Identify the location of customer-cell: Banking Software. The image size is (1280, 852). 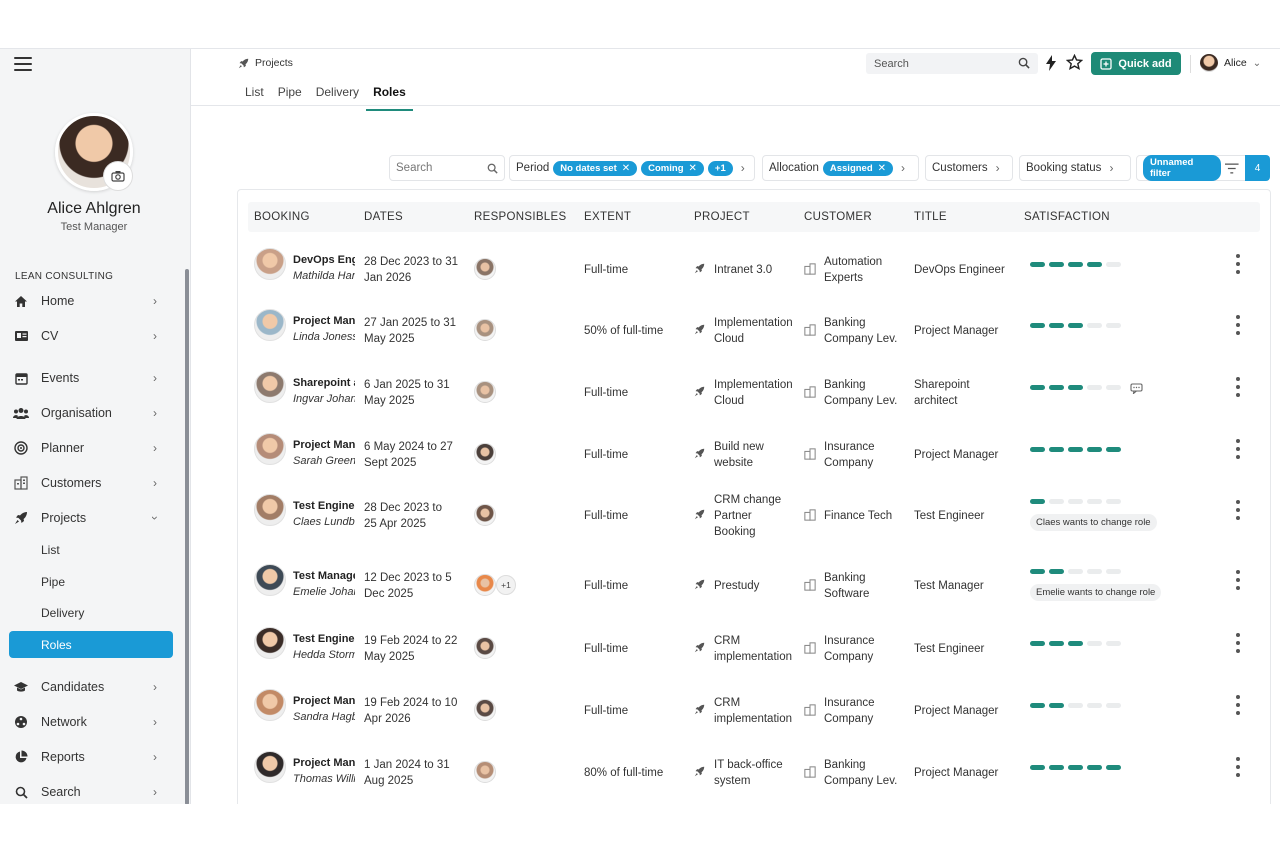
(846, 586).